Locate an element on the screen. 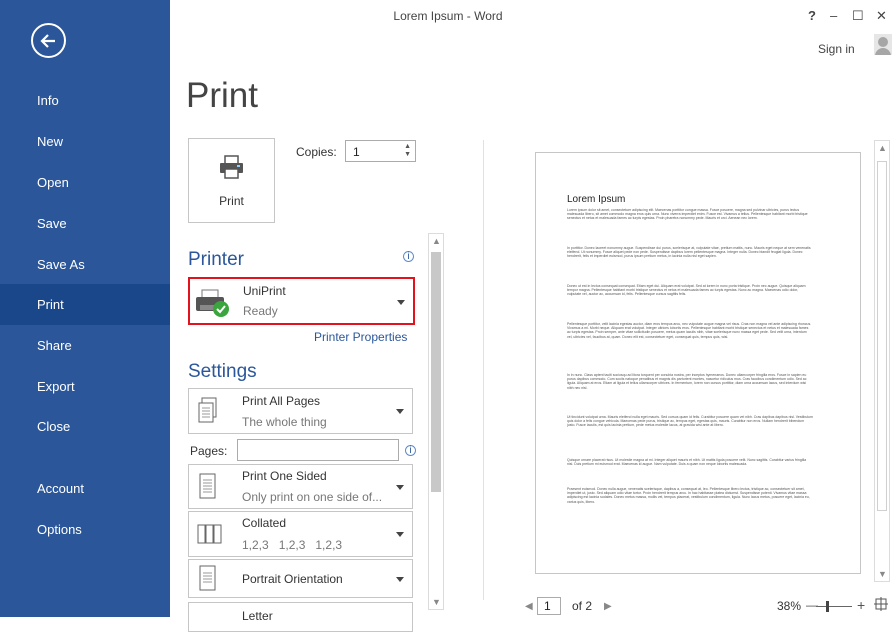 Image resolution: width=896 pixels, height=632 pixels. spin-arrows-icon: ▲ ▼ is located at coordinates (407, 151).